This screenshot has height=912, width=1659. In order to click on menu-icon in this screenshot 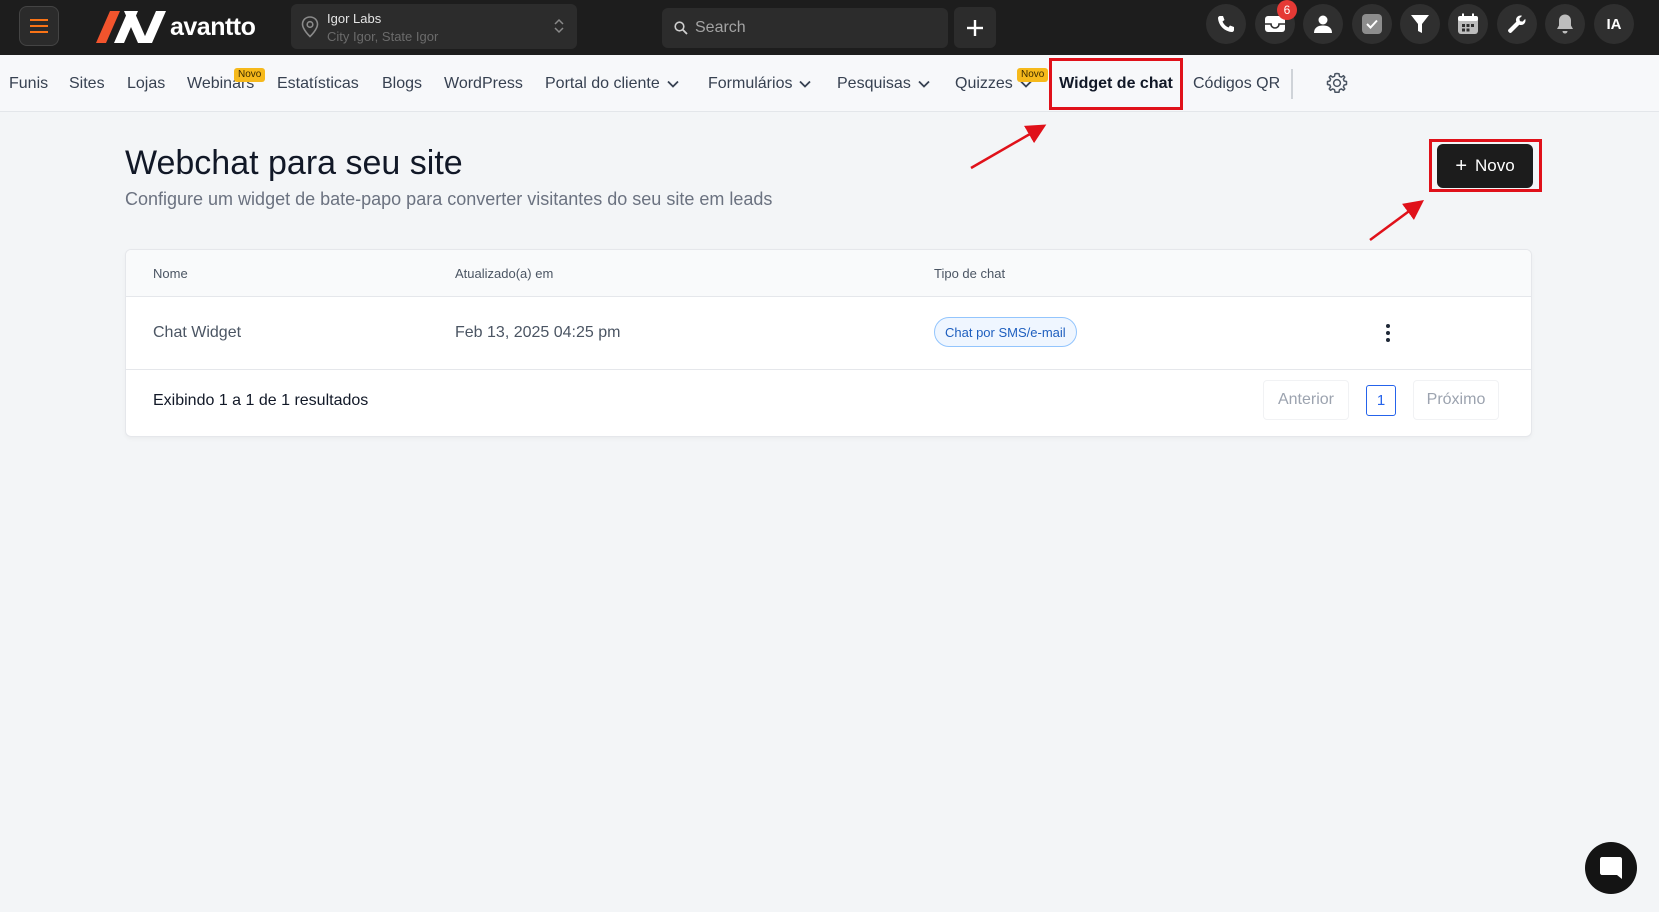, I will do `click(39, 26)`.